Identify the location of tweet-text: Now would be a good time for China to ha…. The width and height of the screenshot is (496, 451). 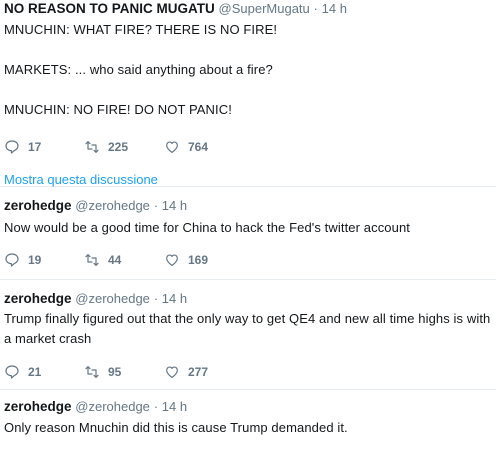
(207, 227).